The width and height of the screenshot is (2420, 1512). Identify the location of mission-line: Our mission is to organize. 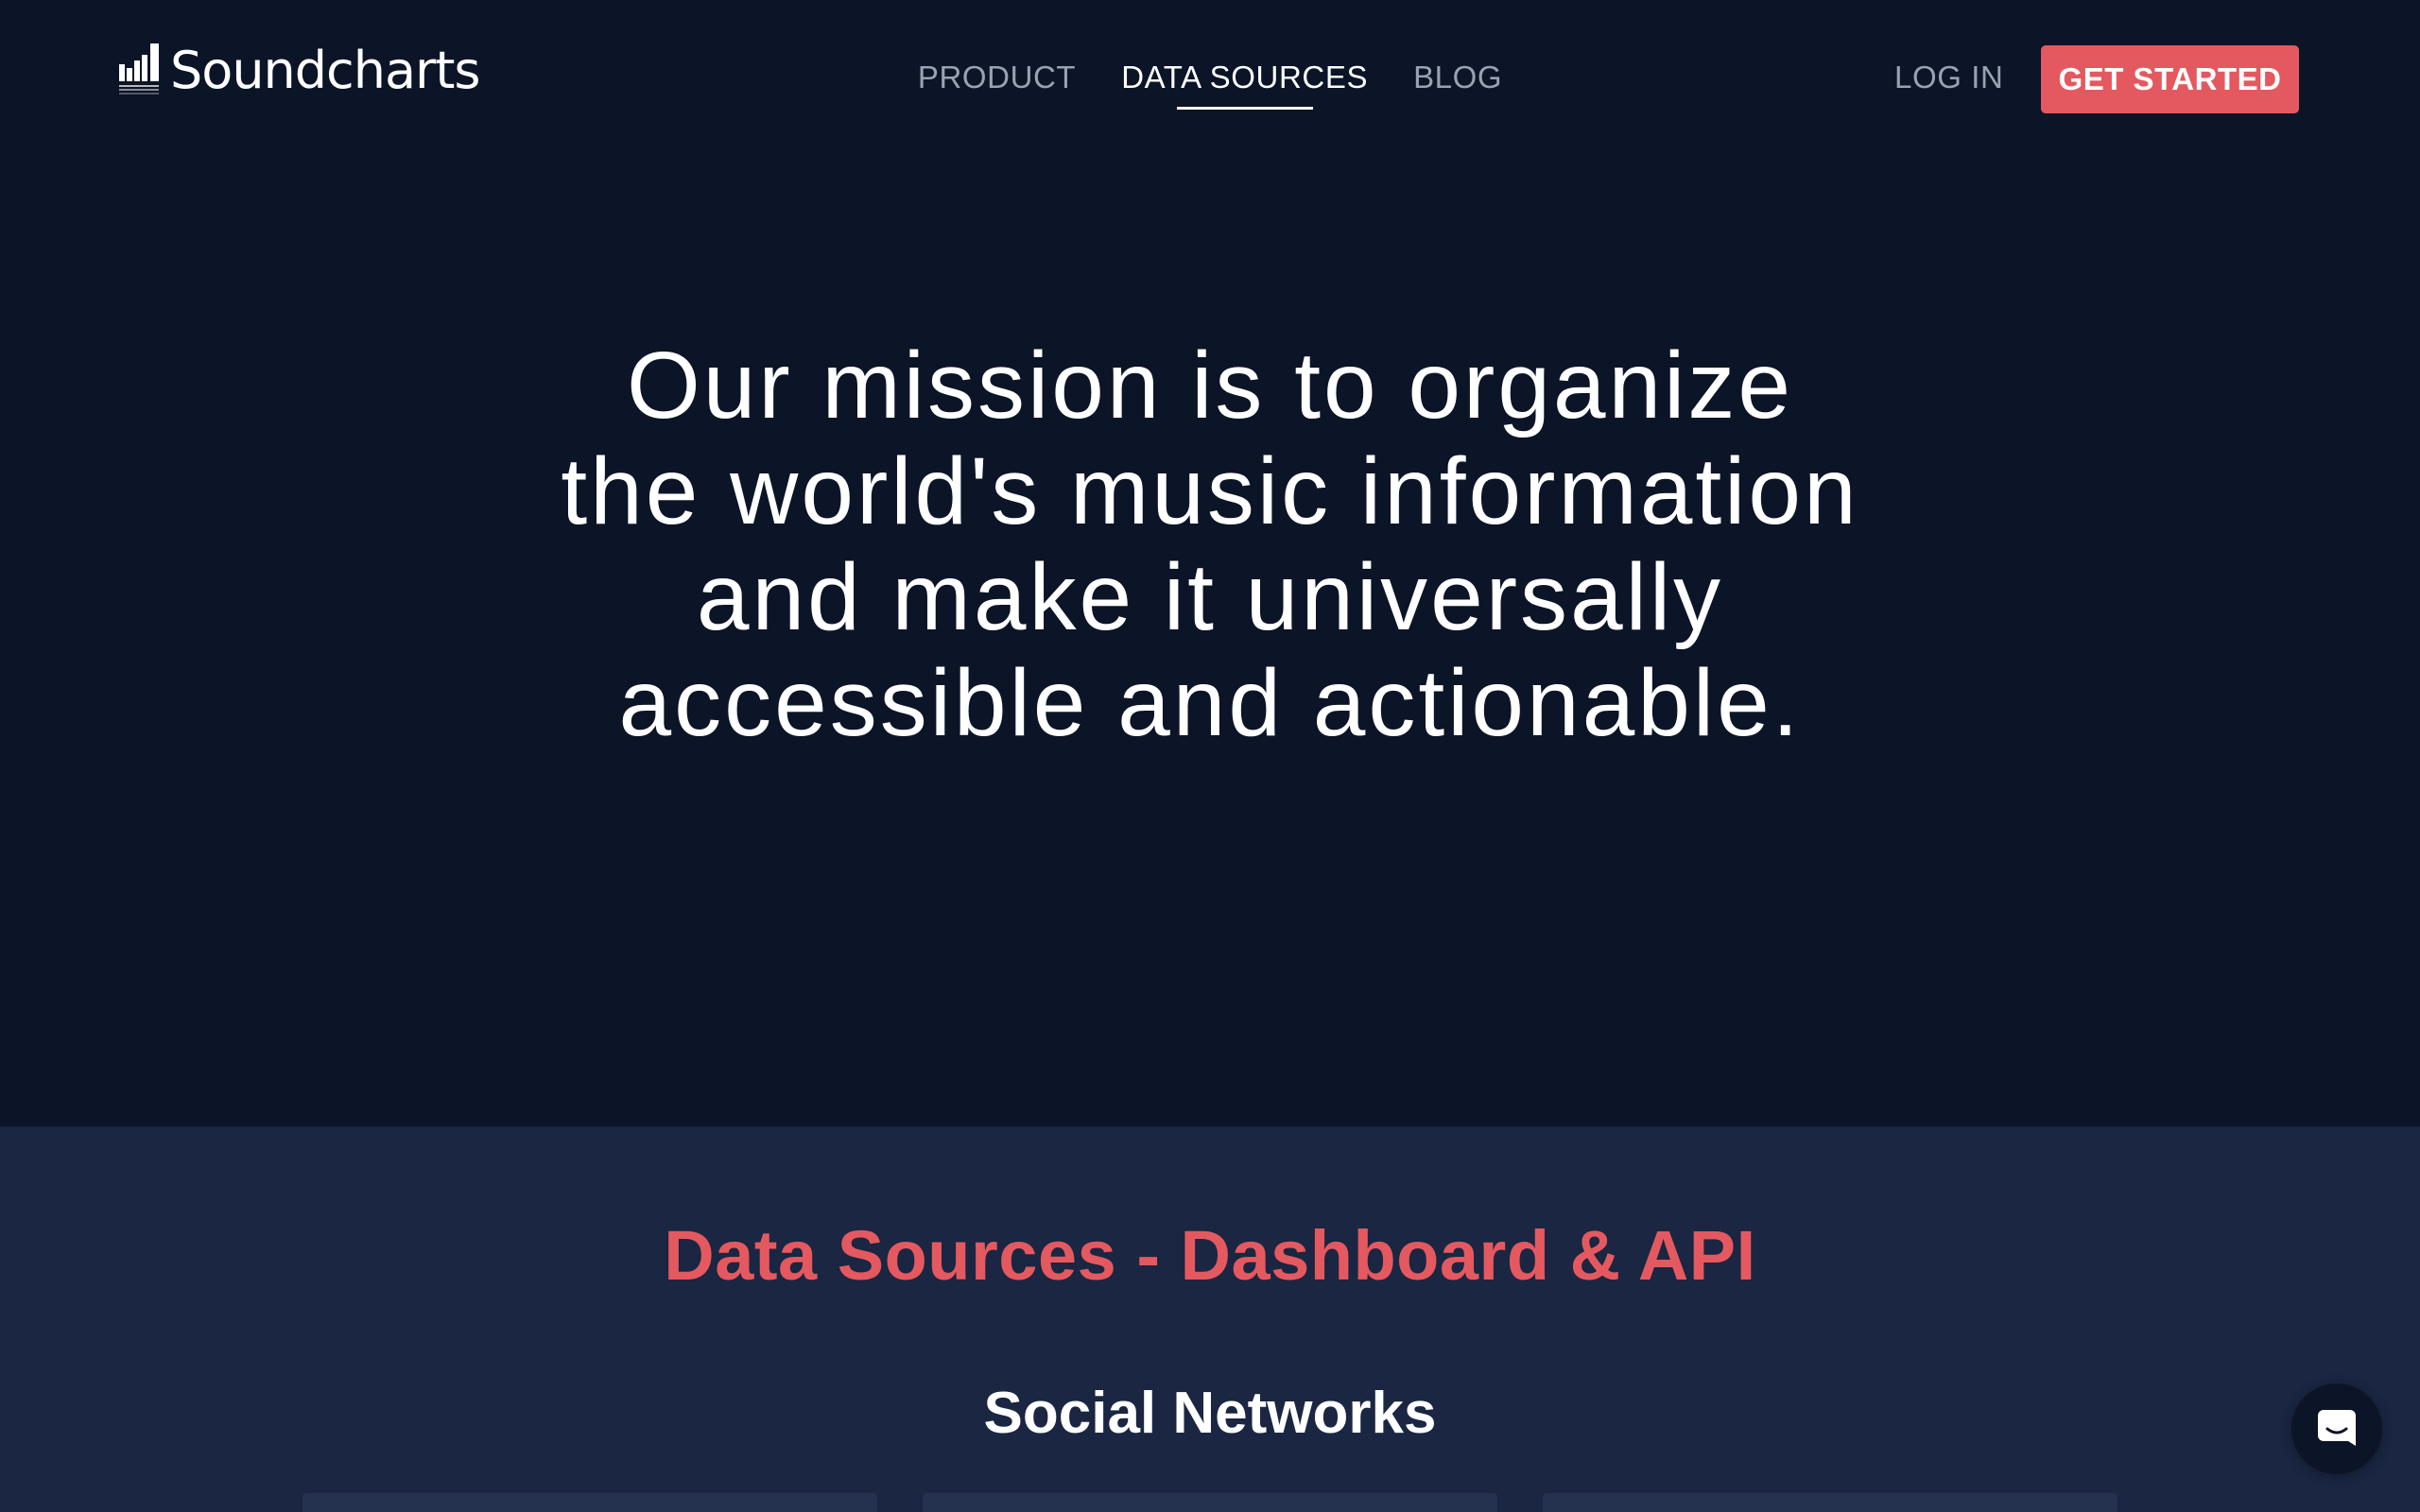
(1210, 385).